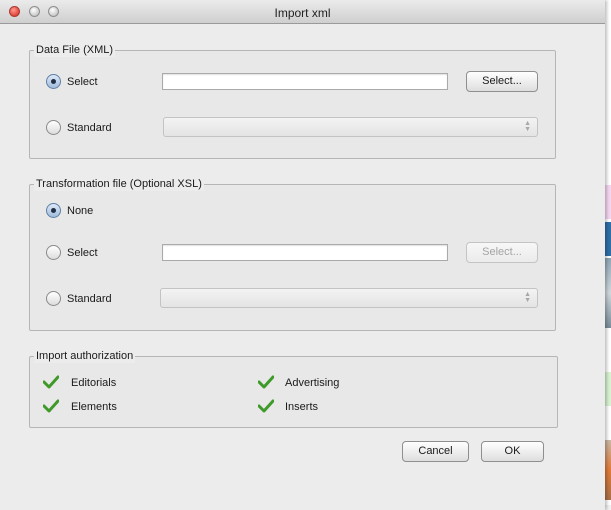 The width and height of the screenshot is (611, 510). Describe the element at coordinates (85, 356) in the screenshot. I see `import-authorization-legend: Import authorization` at that location.